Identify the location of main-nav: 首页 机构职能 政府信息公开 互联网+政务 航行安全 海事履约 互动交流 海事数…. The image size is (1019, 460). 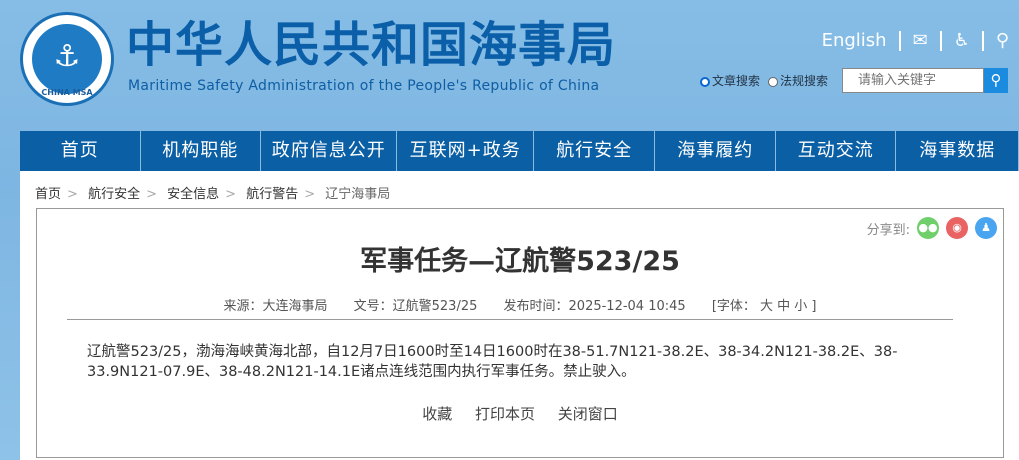
(519, 151).